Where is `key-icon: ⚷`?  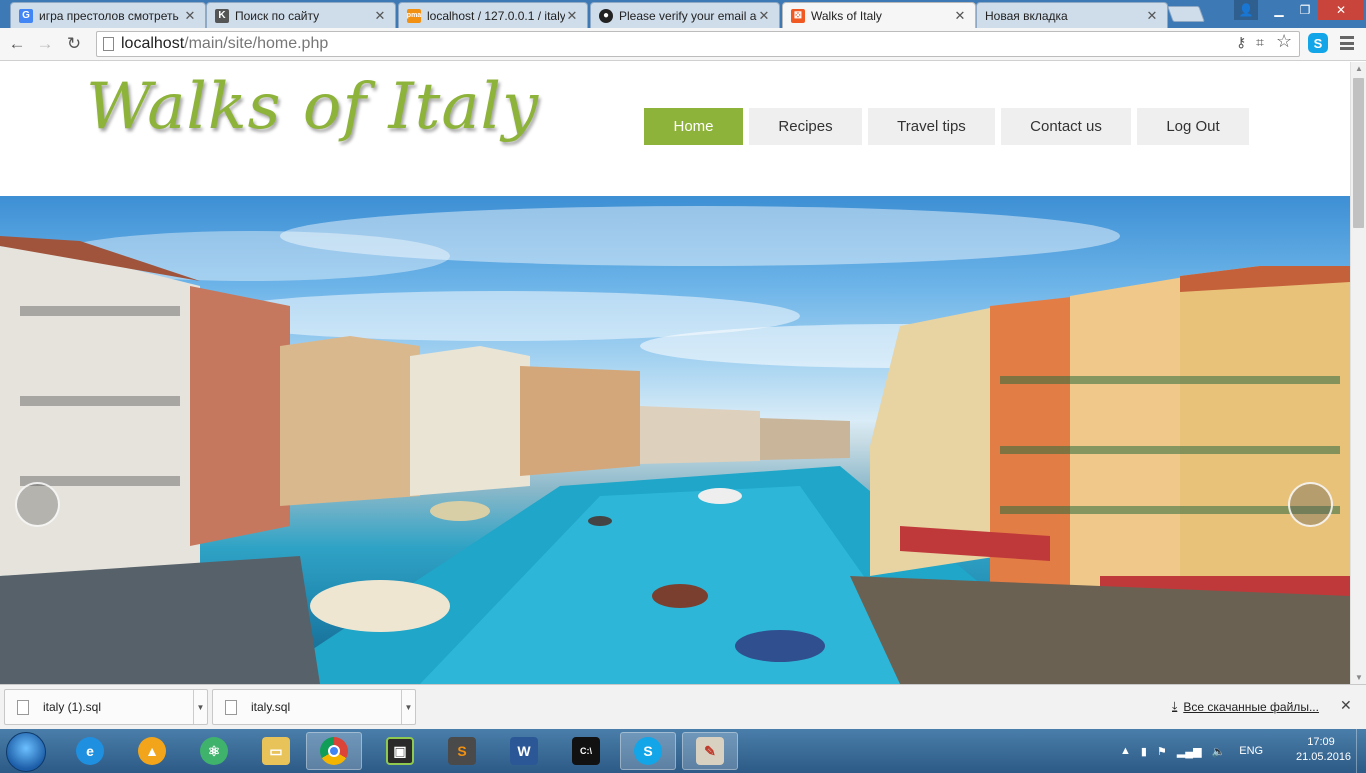 key-icon: ⚷ is located at coordinates (1241, 42).